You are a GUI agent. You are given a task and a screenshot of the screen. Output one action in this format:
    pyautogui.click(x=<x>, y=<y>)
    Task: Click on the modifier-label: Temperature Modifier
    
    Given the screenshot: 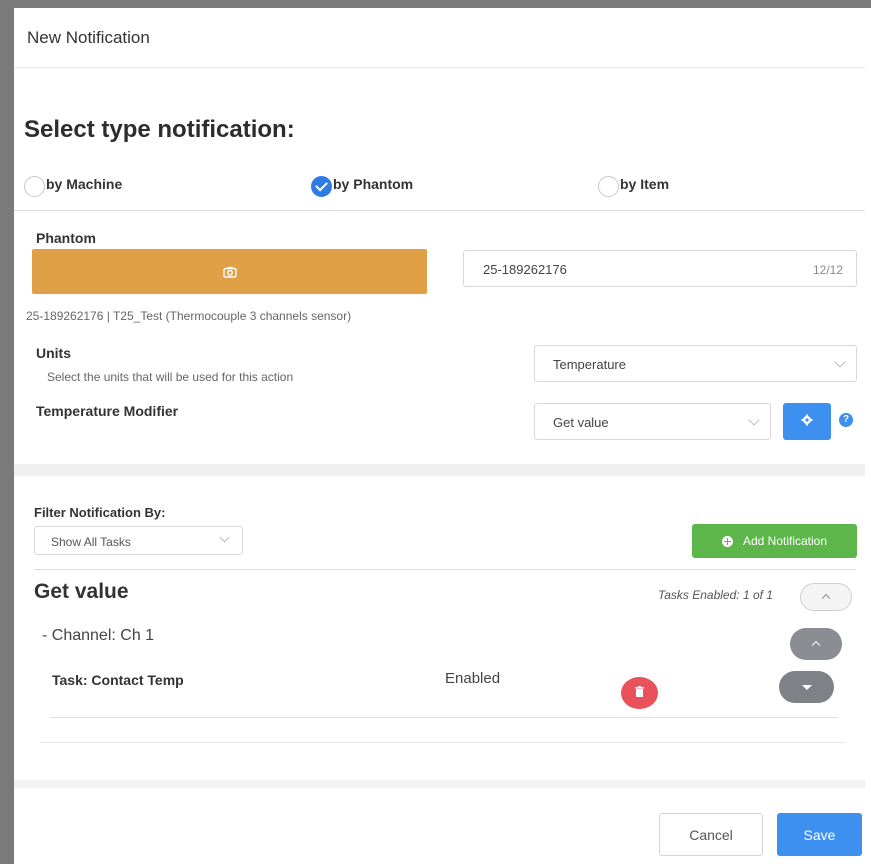 What is the action you would take?
    pyautogui.click(x=107, y=411)
    